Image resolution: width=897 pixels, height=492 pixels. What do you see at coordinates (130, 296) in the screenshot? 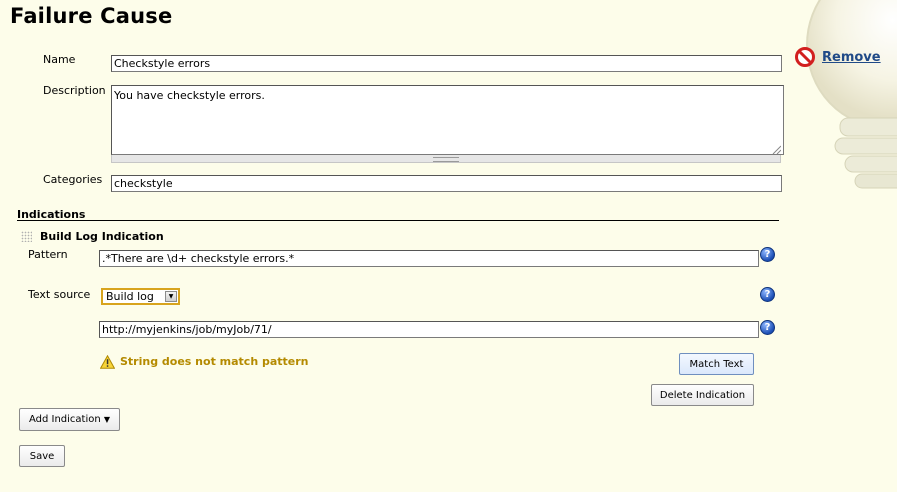
I see `text-source-selected-value: Build log` at bounding box center [130, 296].